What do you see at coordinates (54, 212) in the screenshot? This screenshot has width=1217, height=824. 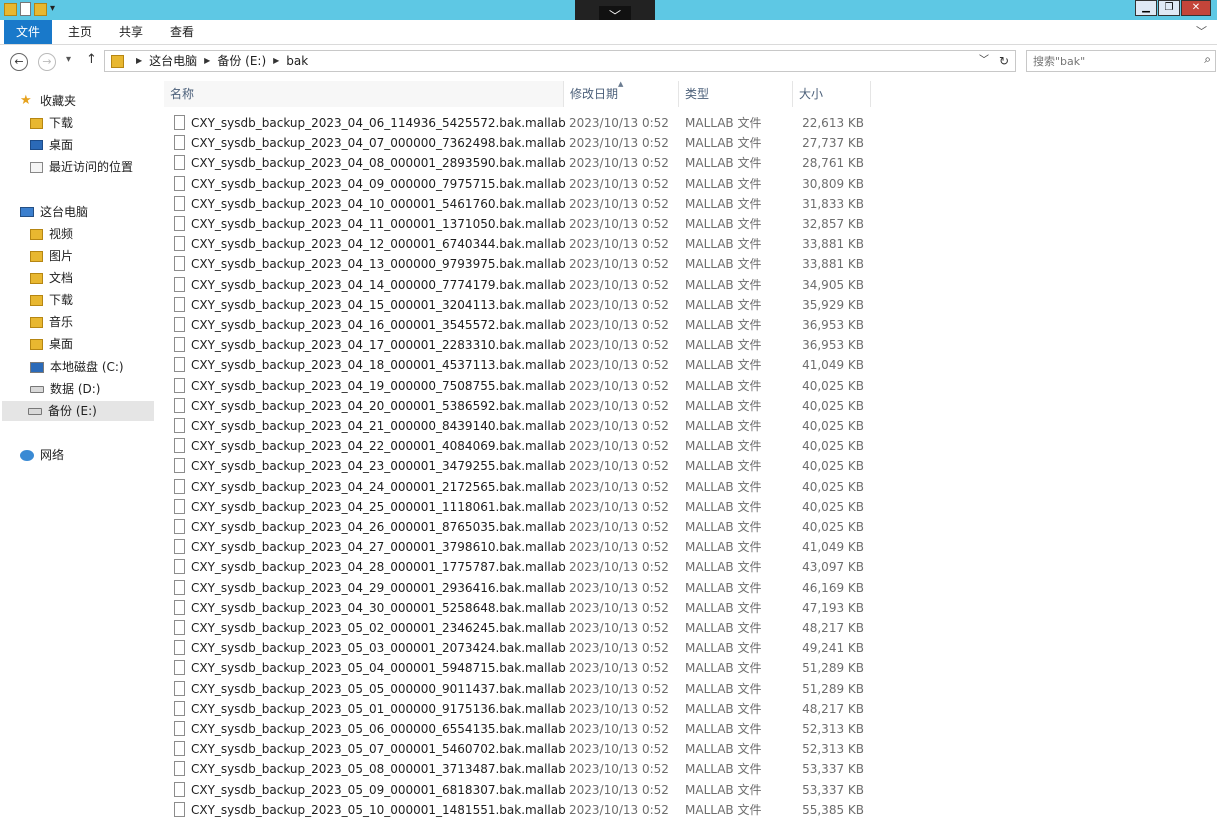 I see `sidebar-item-this-pc: 这台电脑` at bounding box center [54, 212].